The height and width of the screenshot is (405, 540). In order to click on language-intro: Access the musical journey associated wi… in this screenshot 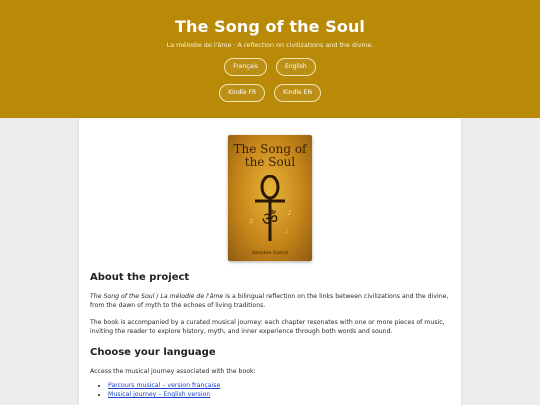, I will do `click(173, 371)`.